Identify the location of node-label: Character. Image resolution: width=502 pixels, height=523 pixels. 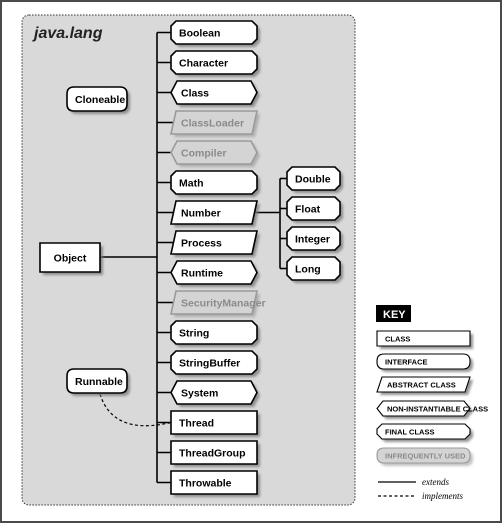
(203, 63).